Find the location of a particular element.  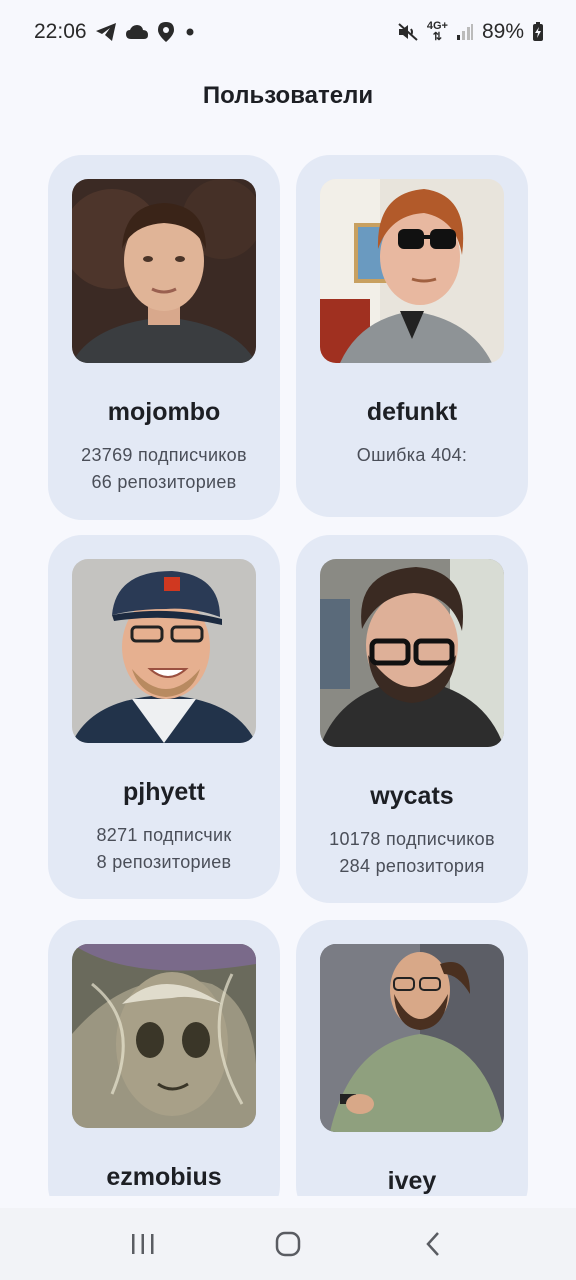

user-login: wycats is located at coordinates (412, 796).